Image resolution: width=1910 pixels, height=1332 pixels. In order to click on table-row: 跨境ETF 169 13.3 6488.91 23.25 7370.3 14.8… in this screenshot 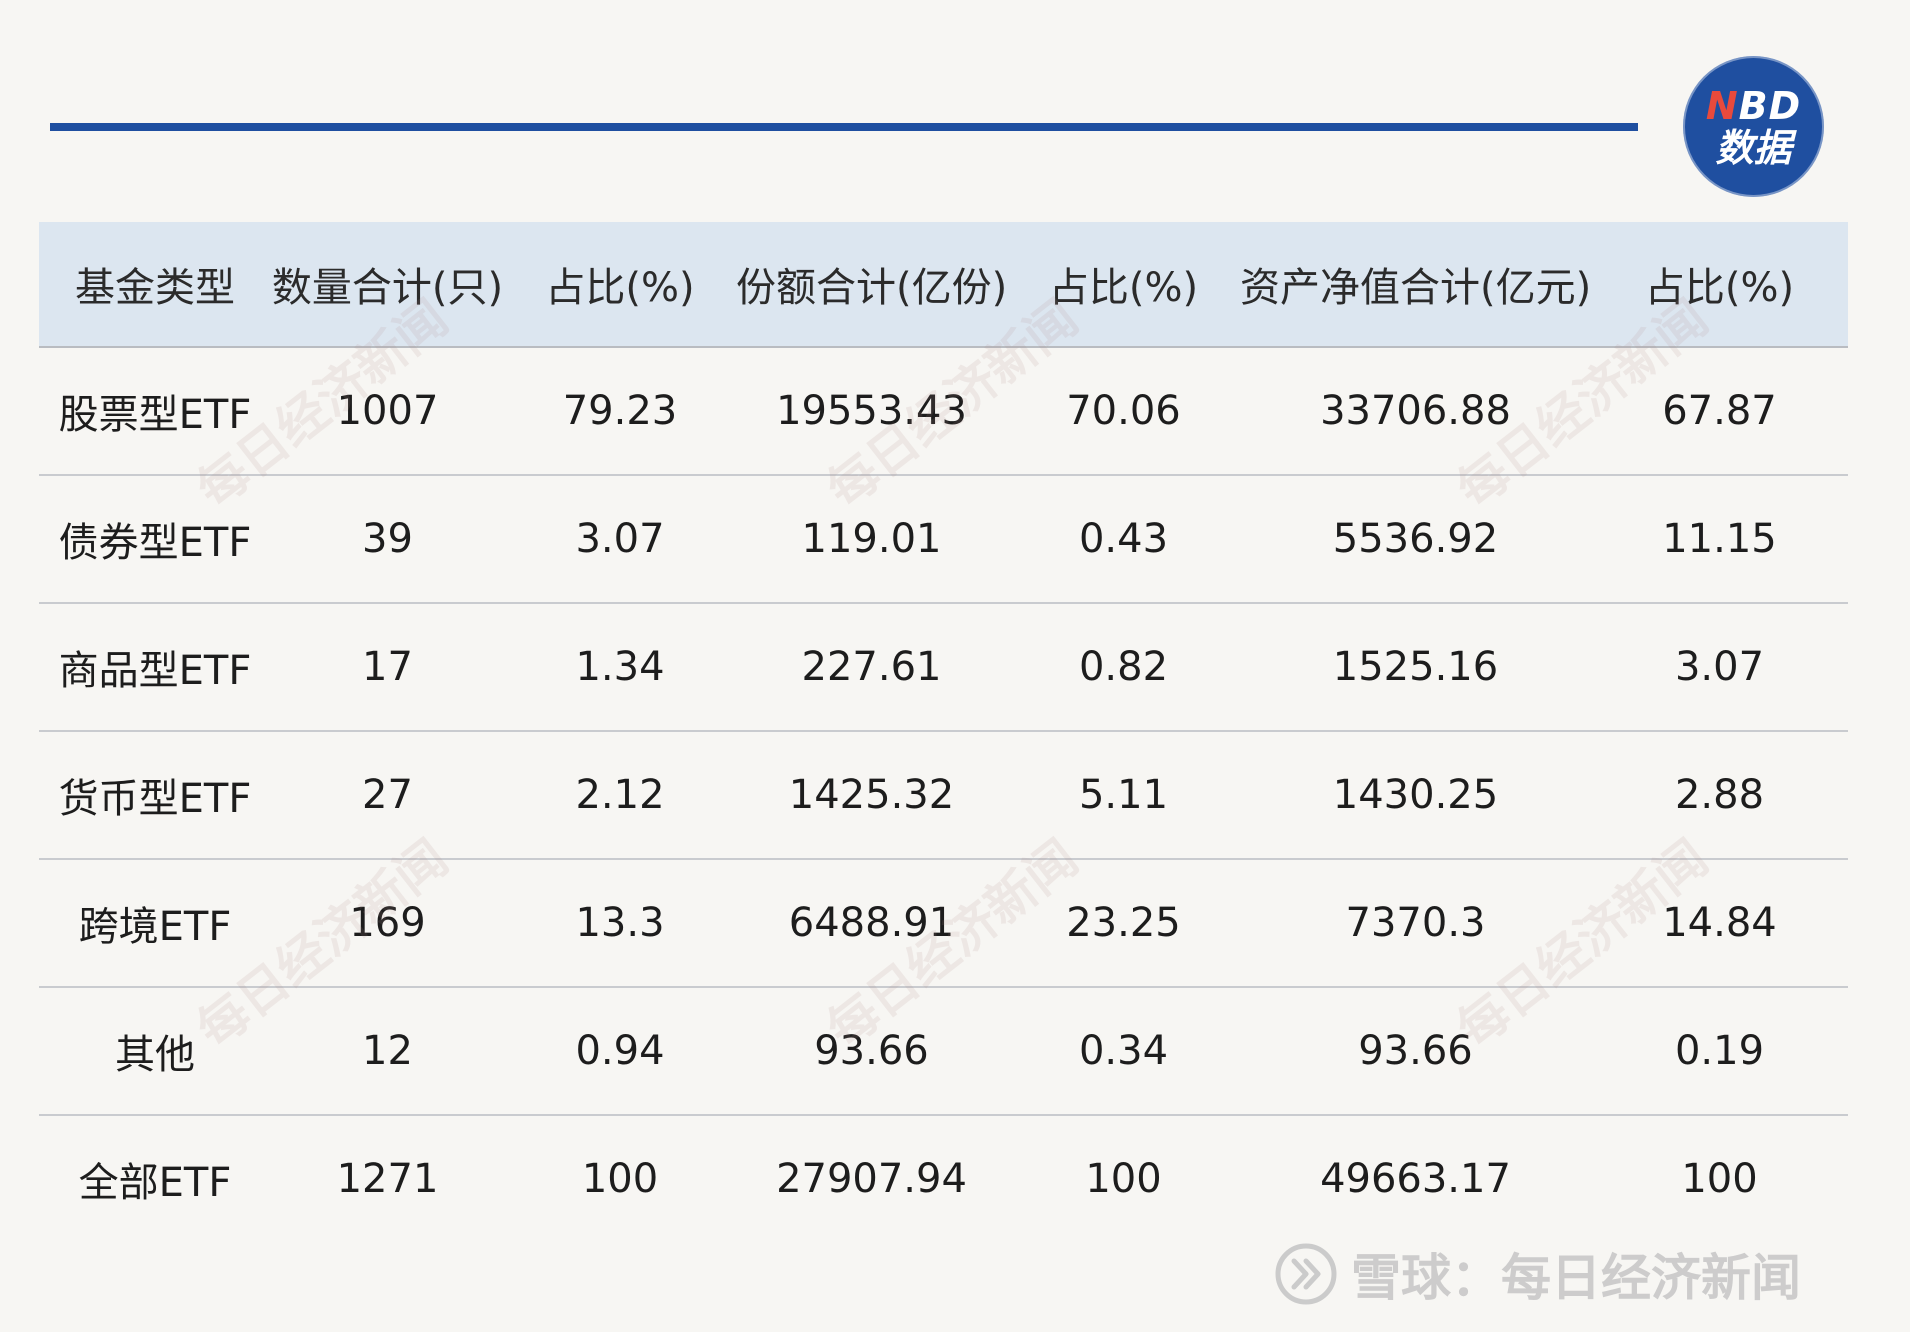, I will do `click(943, 922)`.